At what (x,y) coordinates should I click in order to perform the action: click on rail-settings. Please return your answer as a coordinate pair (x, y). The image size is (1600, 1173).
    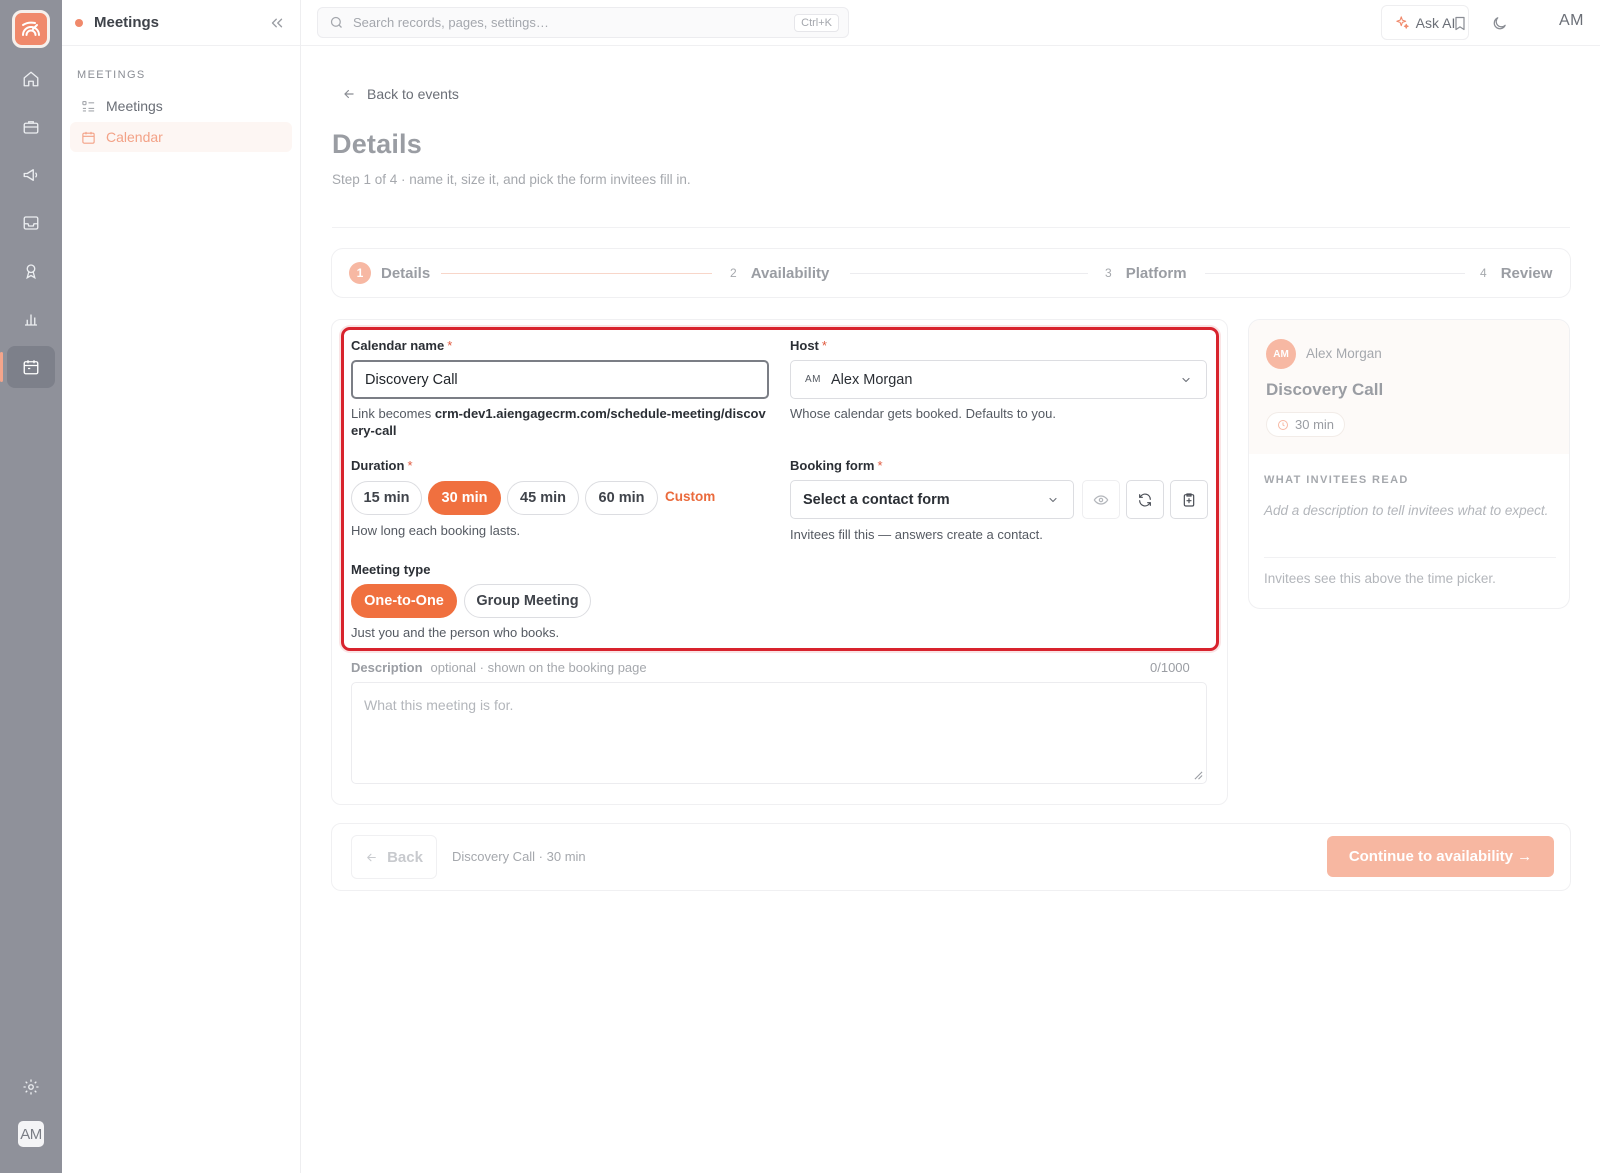
    Looking at the image, I should click on (31, 1087).